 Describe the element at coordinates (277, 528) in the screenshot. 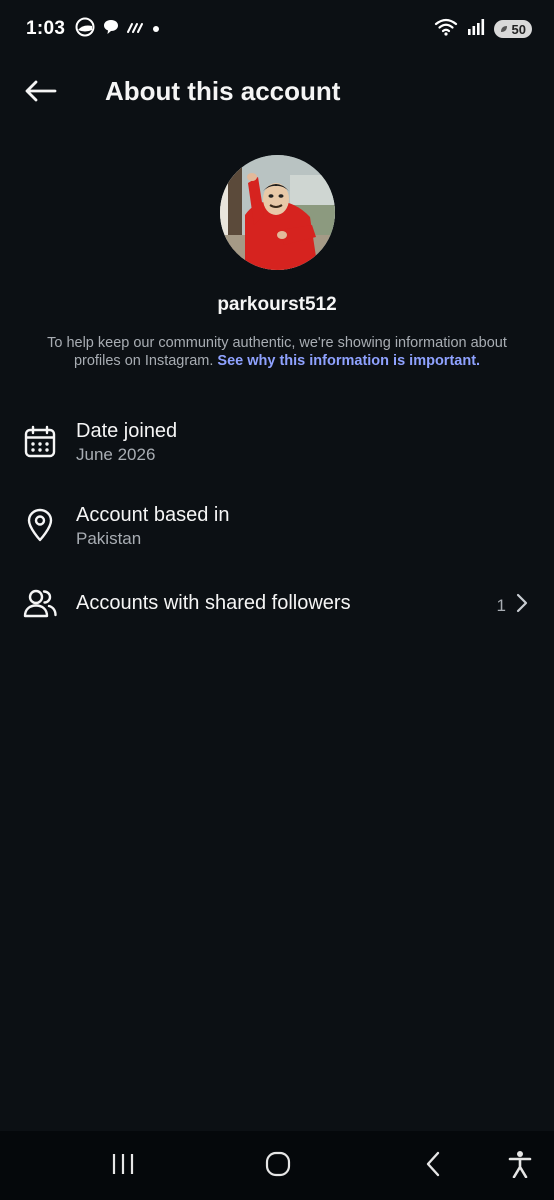

I see `account-based-in-row: Account based in Pakistan` at that location.